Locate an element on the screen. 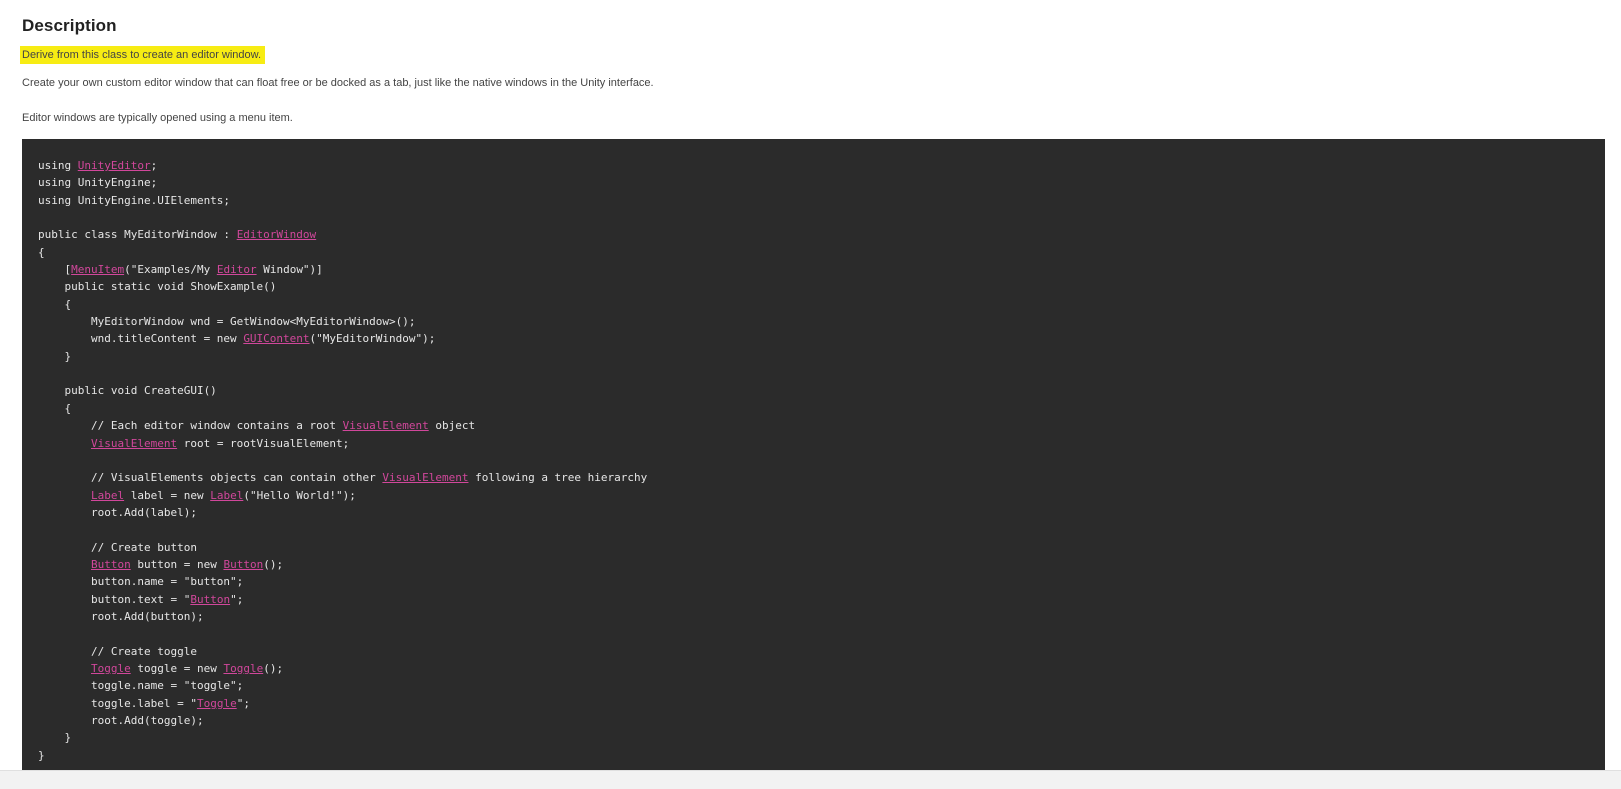 The image size is (1621, 789). code-text: using is located at coordinates (58, 165).